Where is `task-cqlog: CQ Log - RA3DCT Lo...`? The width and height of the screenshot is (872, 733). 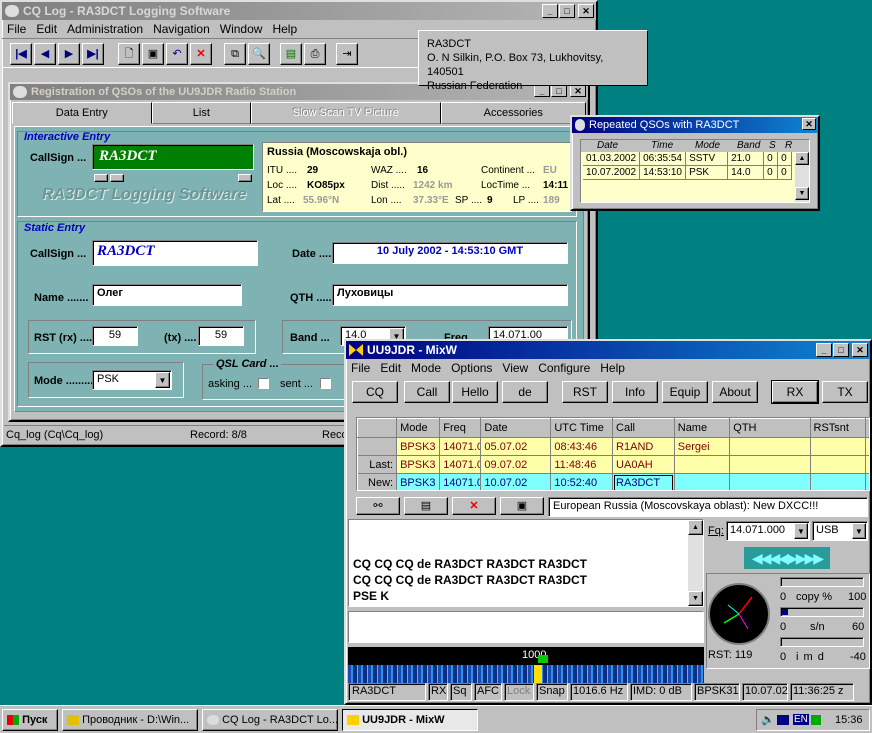
task-cqlog: CQ Log - RA3DCT Lo... is located at coordinates (270, 720).